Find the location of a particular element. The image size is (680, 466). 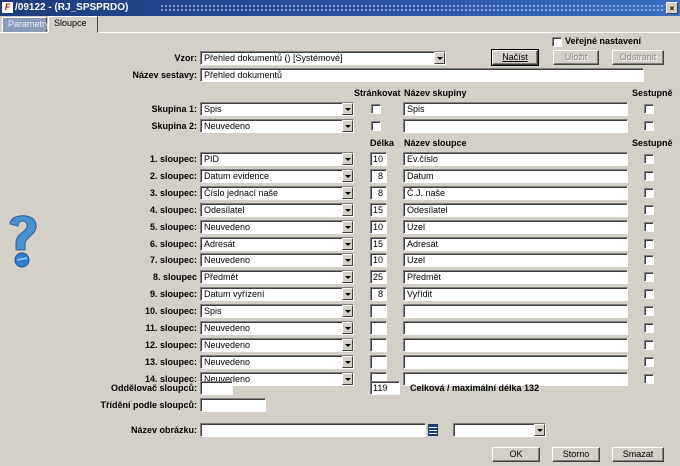

column-name-input: Datum is located at coordinates (515, 176).